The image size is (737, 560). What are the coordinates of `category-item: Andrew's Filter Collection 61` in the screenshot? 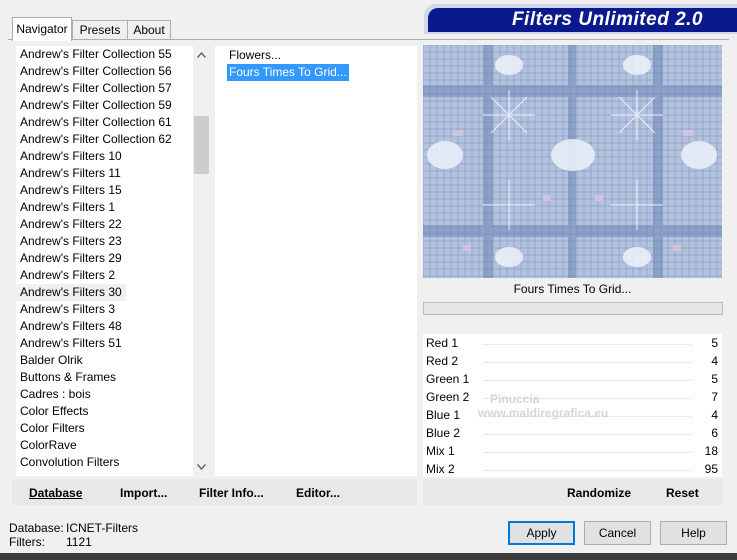 It's located at (96, 122).